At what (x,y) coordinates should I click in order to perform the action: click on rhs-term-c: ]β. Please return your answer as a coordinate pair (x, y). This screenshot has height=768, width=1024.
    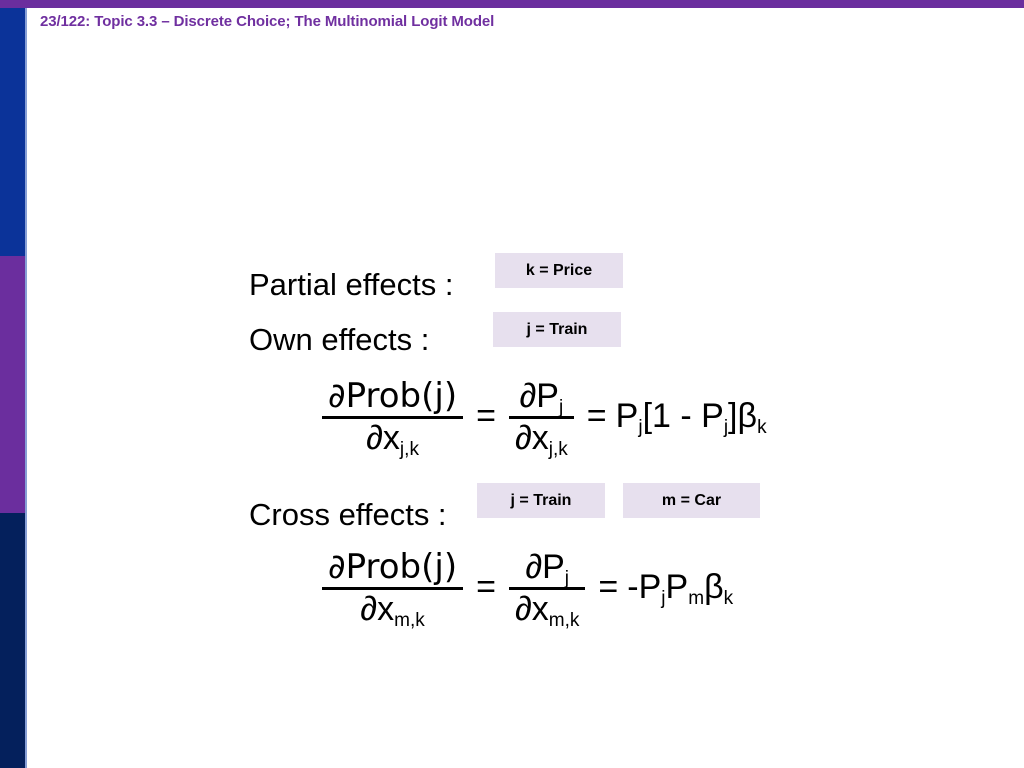
    Looking at the image, I should click on (743, 415).